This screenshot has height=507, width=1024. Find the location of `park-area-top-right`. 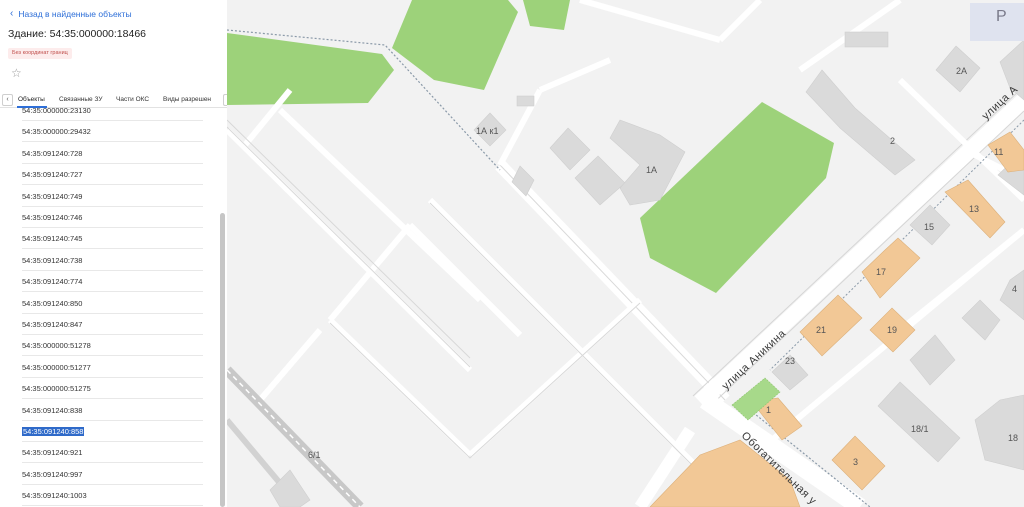

park-area-top-right is located at coordinates (546, 15).